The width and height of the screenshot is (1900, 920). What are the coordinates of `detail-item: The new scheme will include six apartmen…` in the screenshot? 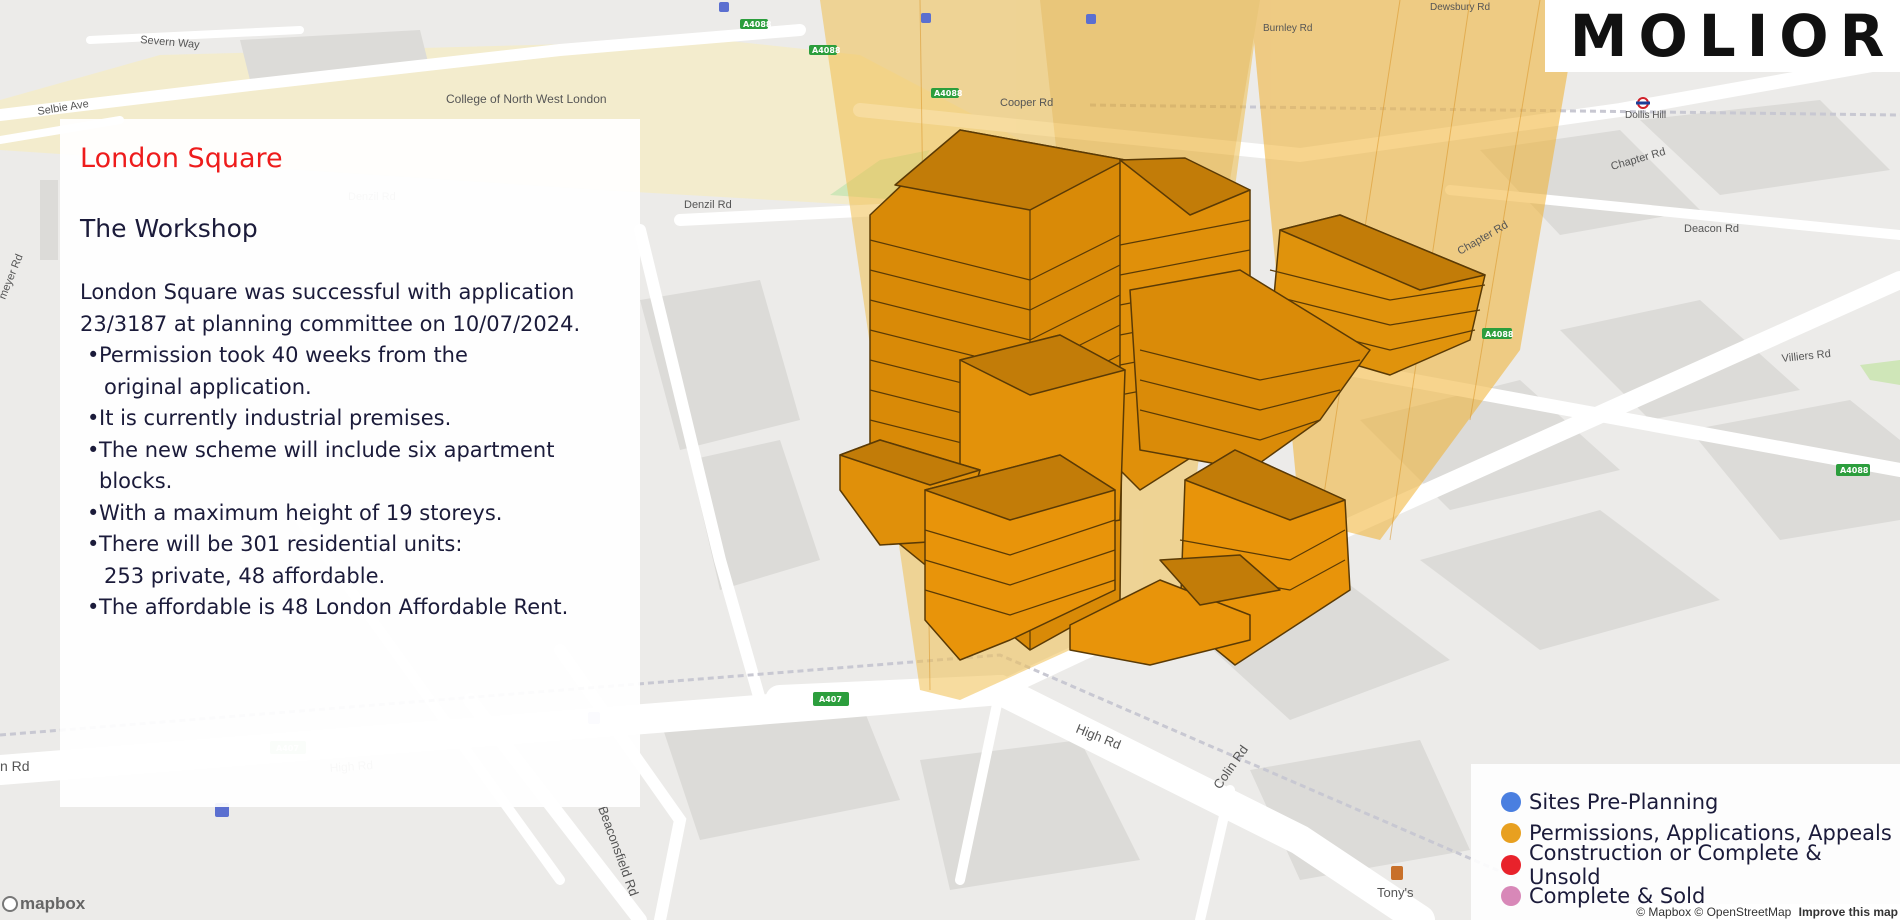 It's located at (353, 466).